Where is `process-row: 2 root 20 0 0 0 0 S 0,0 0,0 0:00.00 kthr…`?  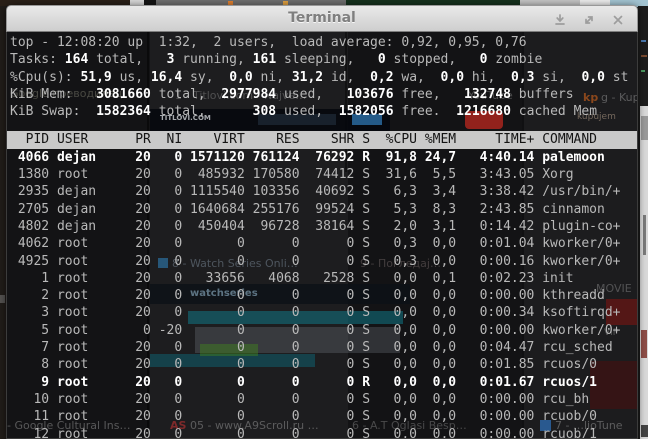
process-row: 2 root 20 0 0 0 0 S 0,0 0,0 0:00.00 kthr… is located at coordinates (323, 296).